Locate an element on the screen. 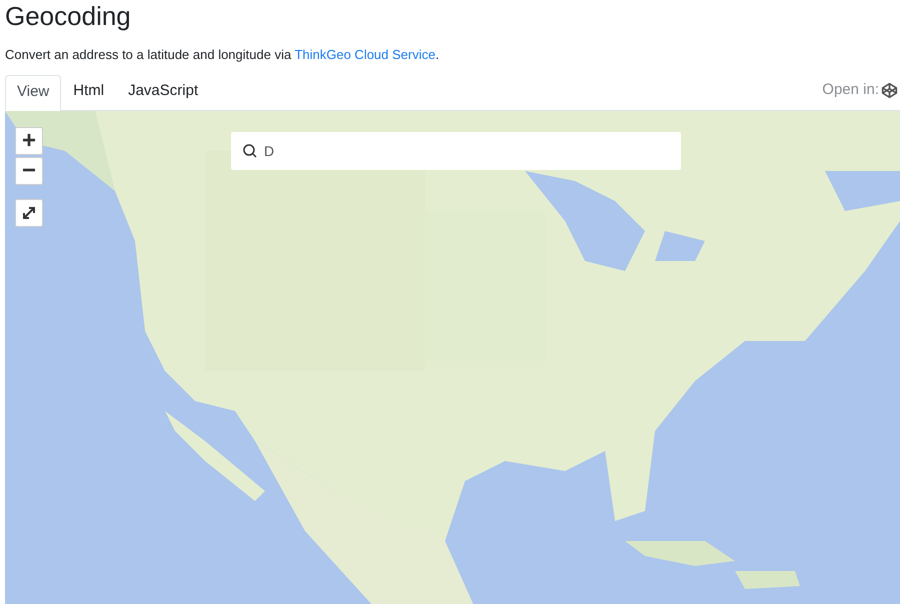  cube-icon is located at coordinates (889, 90).